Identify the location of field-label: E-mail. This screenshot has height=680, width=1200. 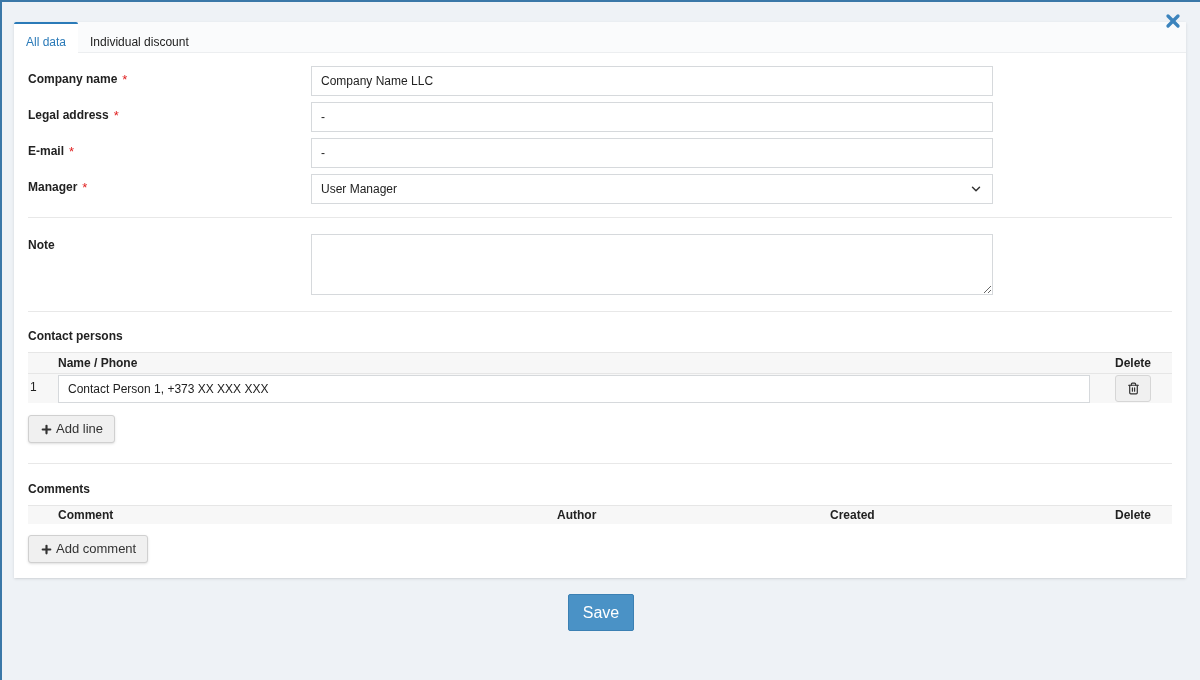
(46, 151).